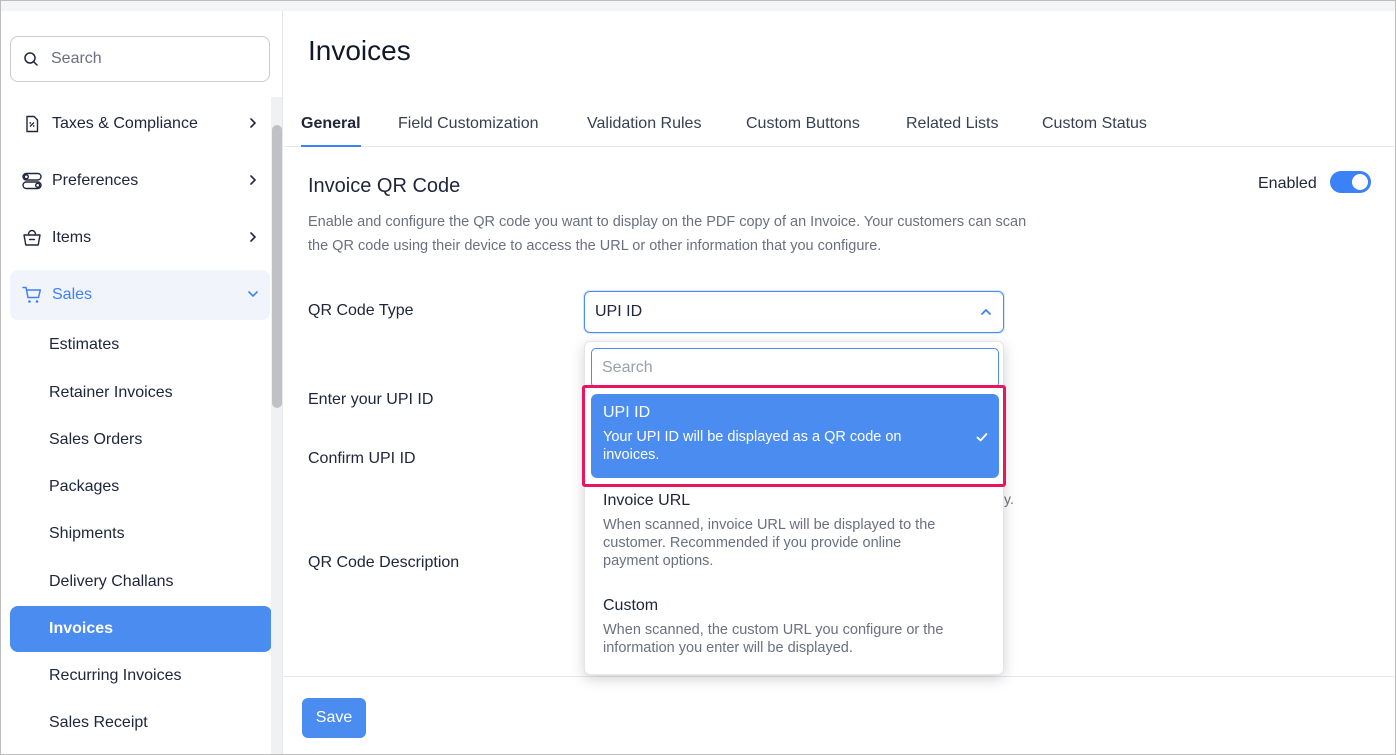  I want to click on tab-custom-buttons: Custom Buttons, so click(803, 131).